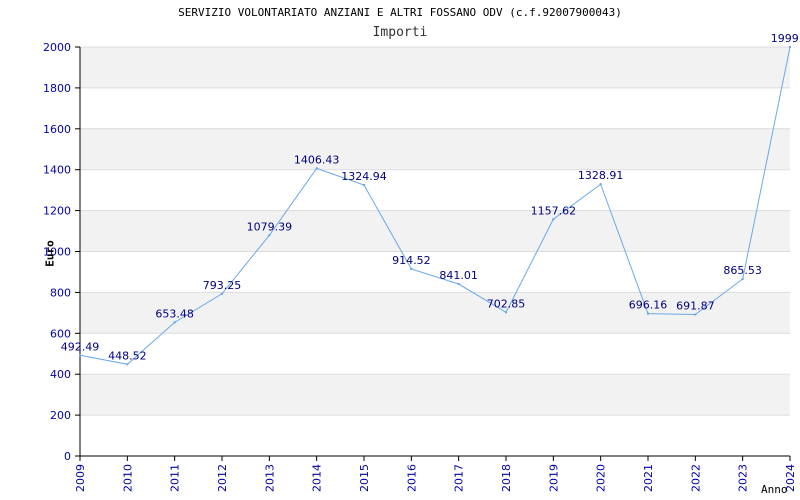 Image resolution: width=800 pixels, height=500 pixels. Describe the element at coordinates (459, 478) in the screenshot. I see `x-tick-label: 2017` at that location.